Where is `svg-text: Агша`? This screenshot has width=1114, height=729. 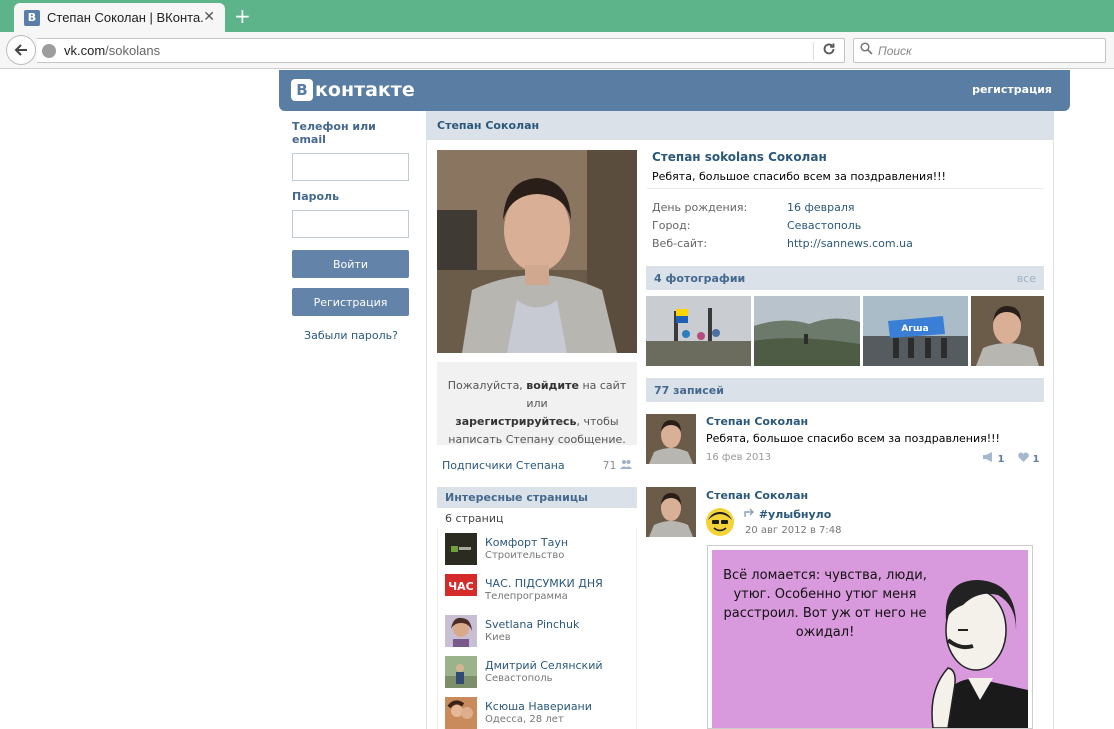
svg-text: Агша is located at coordinates (914, 329).